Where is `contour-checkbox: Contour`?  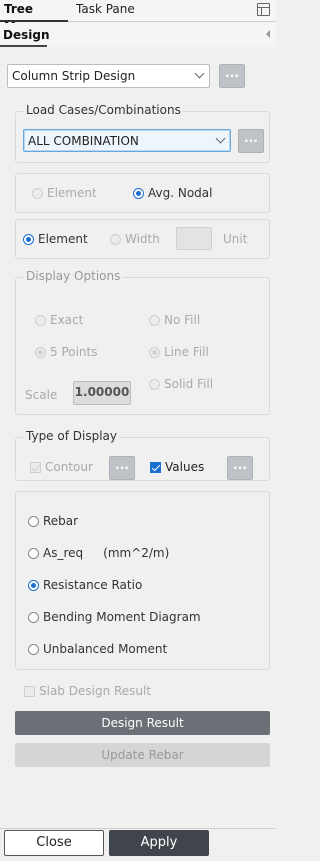 contour-checkbox: Contour is located at coordinates (61, 467).